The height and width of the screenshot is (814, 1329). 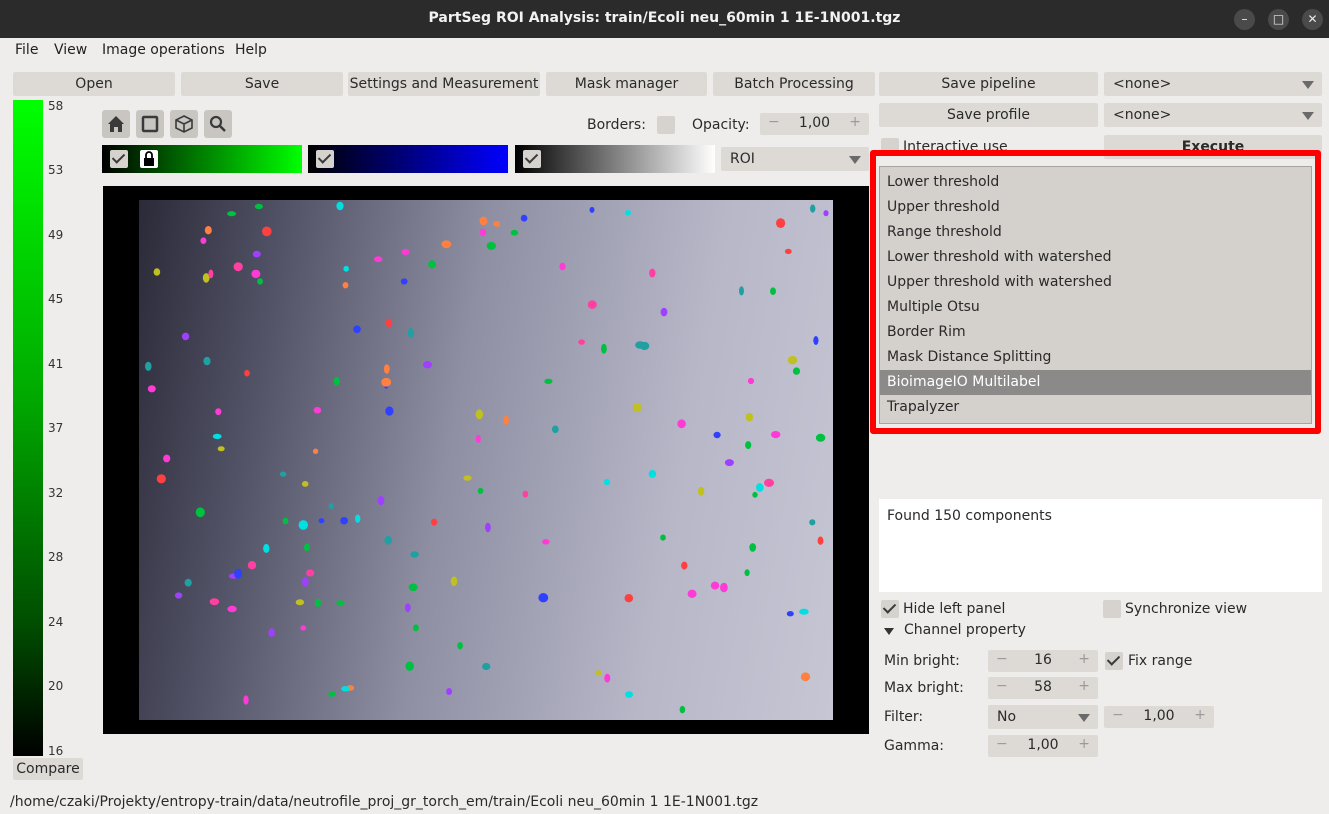 What do you see at coordinates (914, 746) in the screenshot?
I see `gamma-label: Gamma:` at bounding box center [914, 746].